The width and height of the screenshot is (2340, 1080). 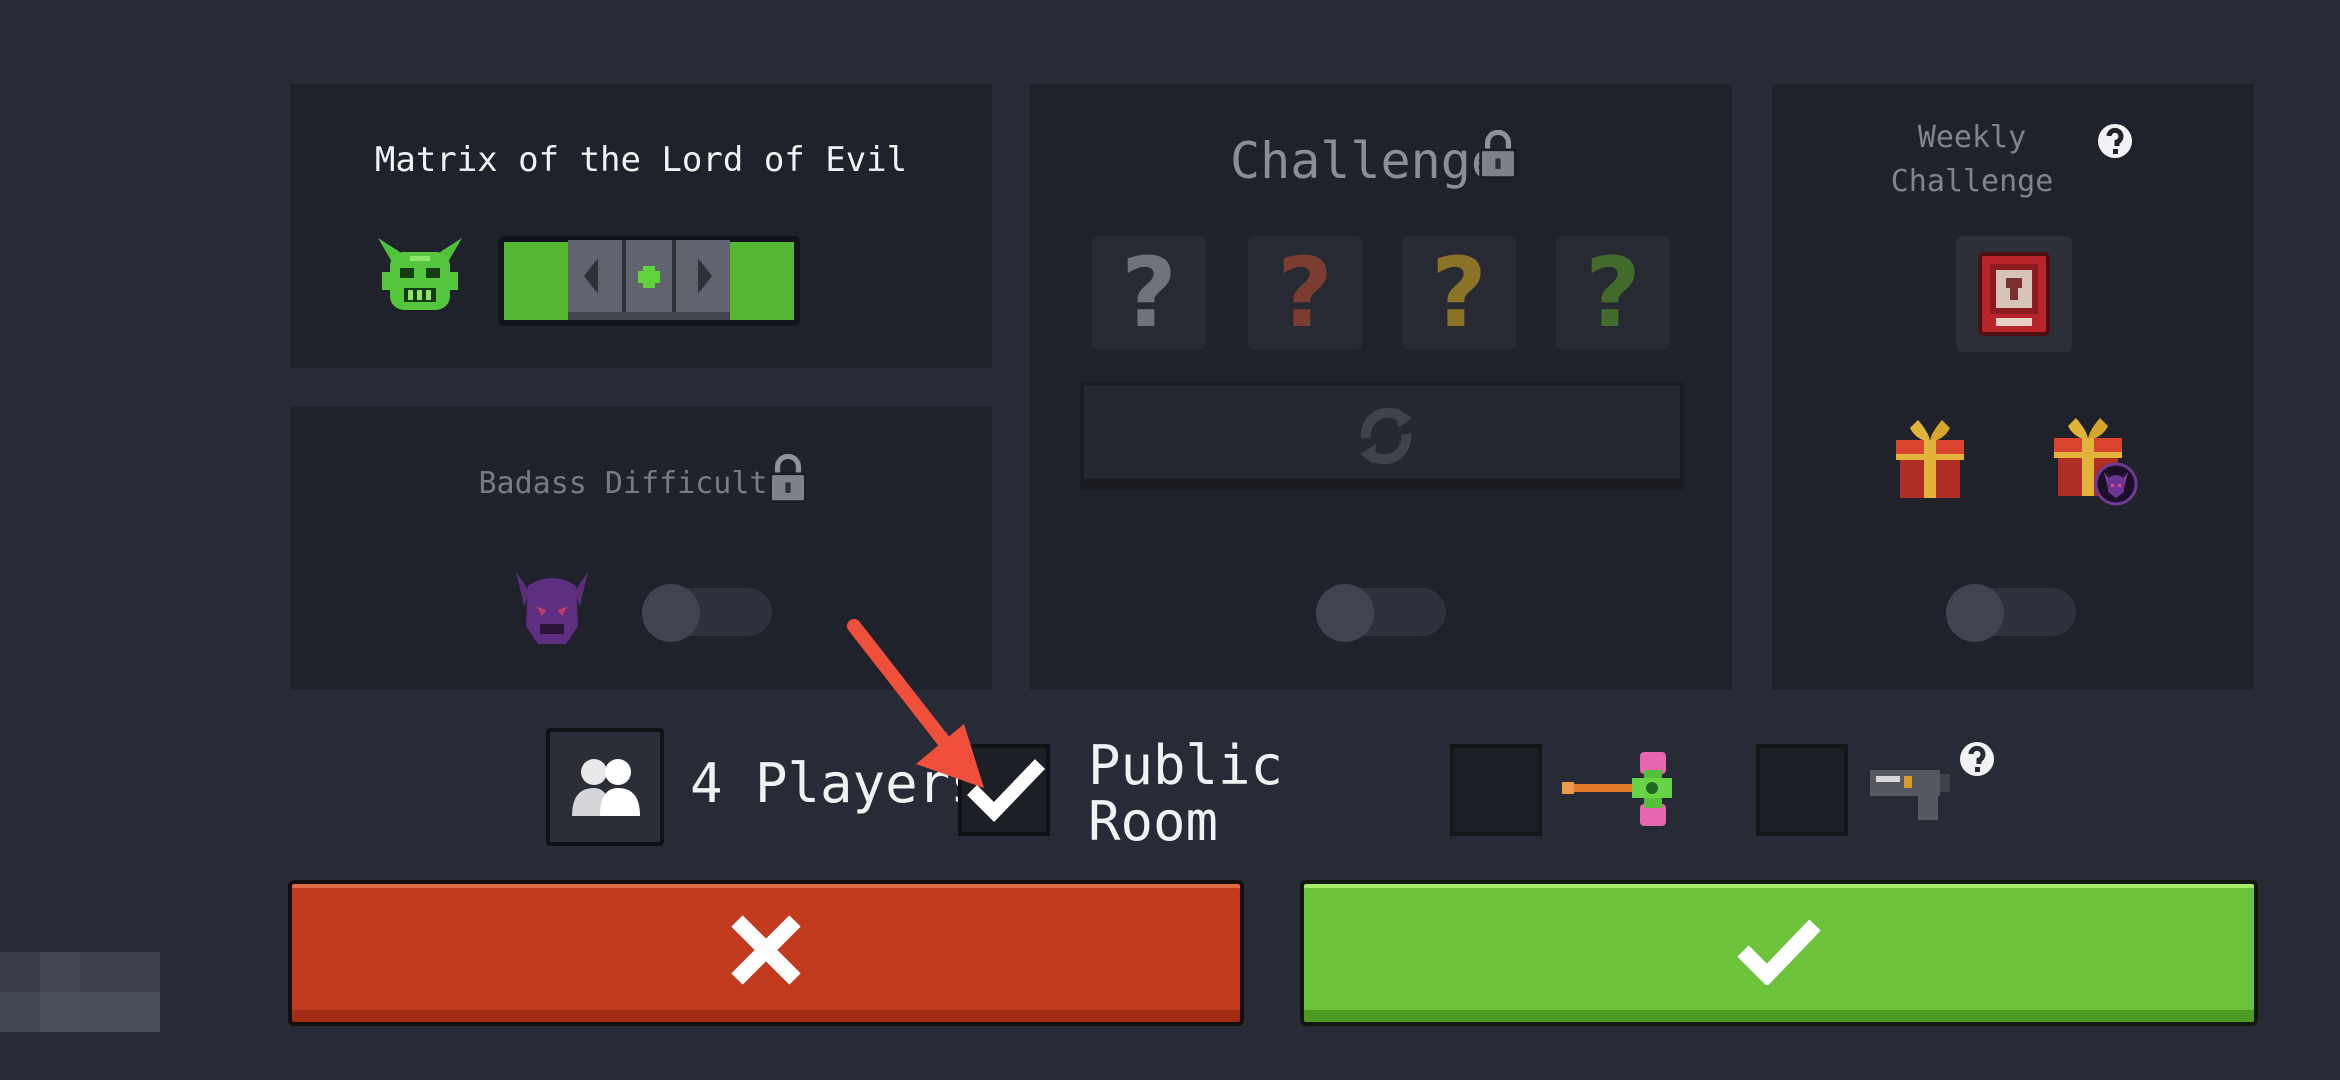 What do you see at coordinates (707, 613) in the screenshot?
I see `badass-toggle` at bounding box center [707, 613].